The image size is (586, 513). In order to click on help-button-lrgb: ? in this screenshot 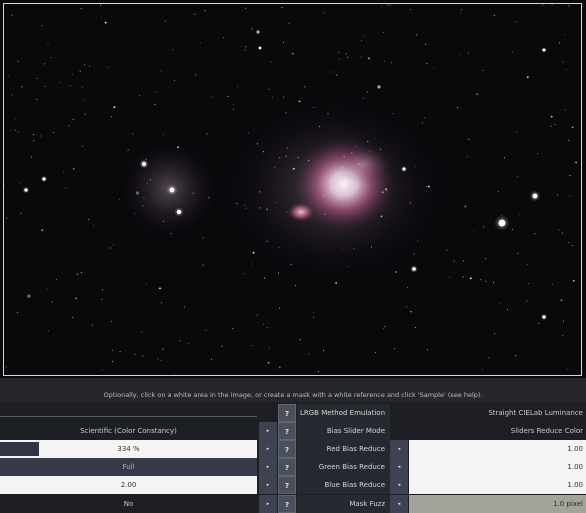, I will do `click(287, 413)`.